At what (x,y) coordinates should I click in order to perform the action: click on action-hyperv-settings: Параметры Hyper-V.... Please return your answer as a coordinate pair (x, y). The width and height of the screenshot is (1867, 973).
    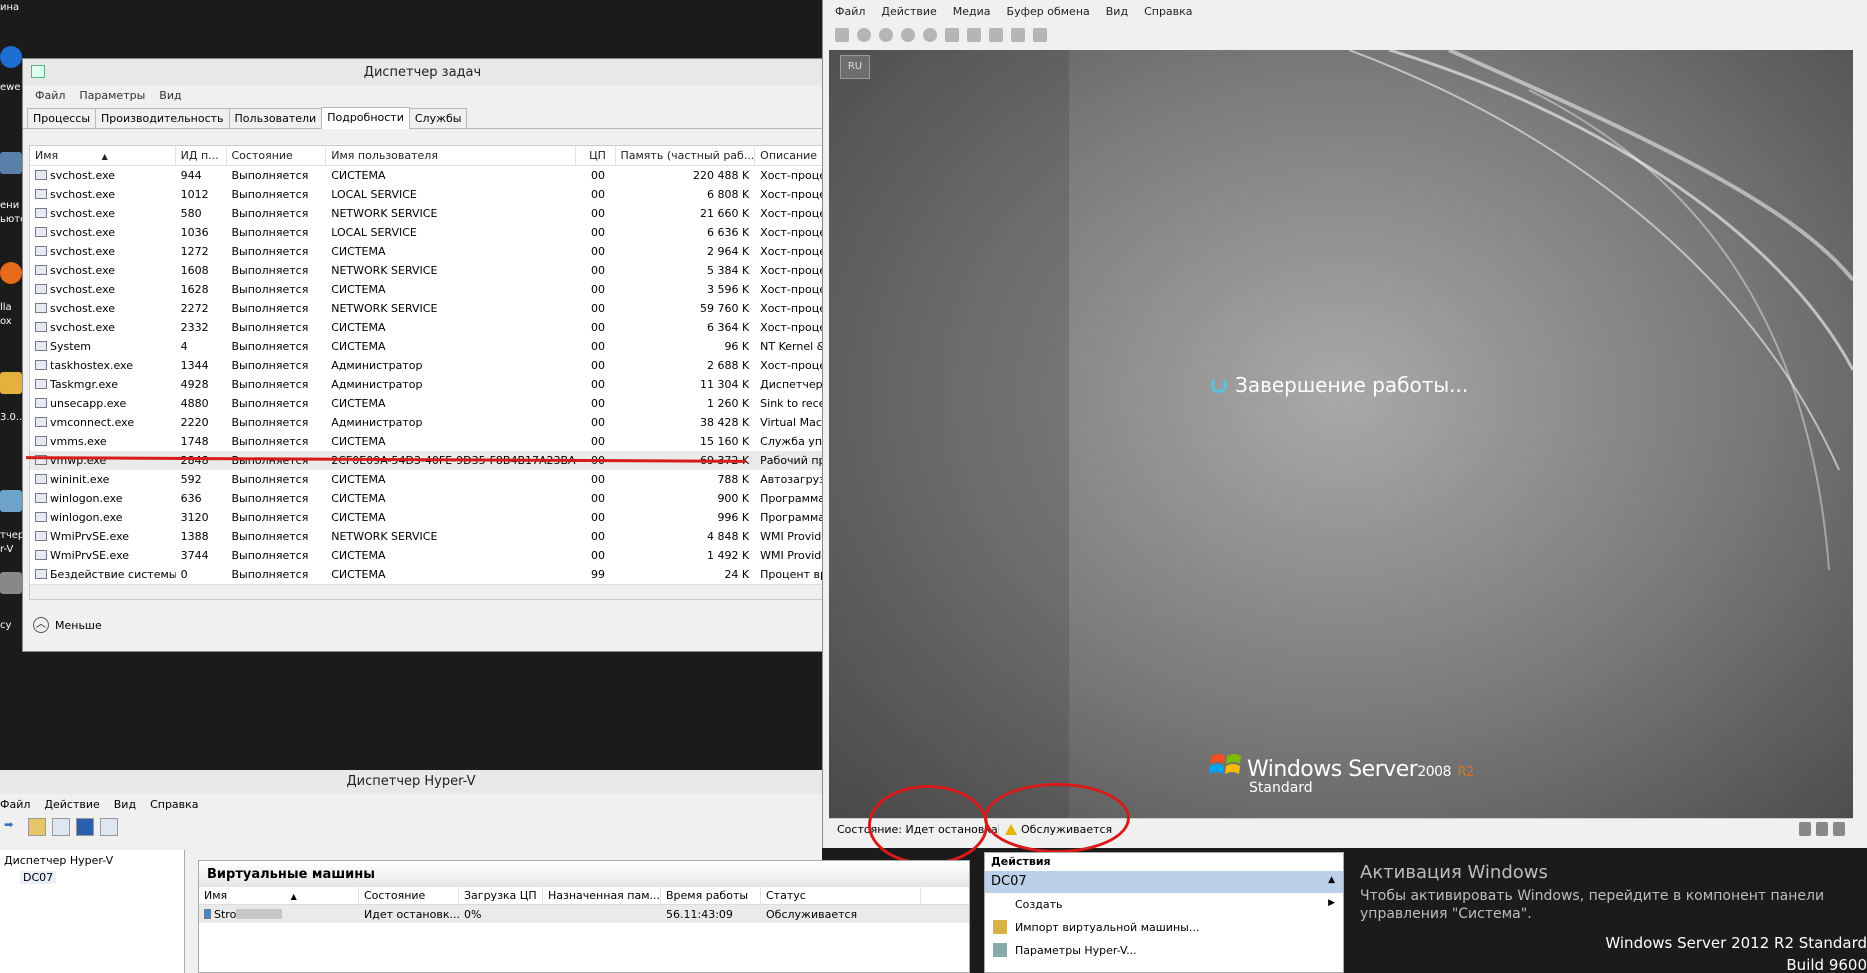
    Looking at the image, I should click on (1164, 950).